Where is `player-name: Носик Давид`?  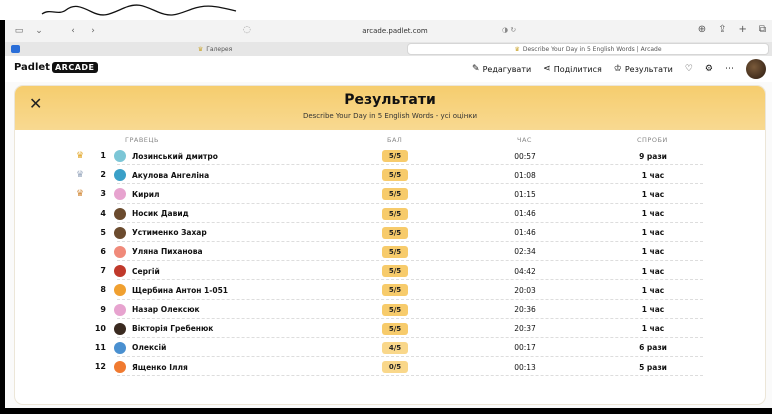
player-name: Носик Давид is located at coordinates (160, 214).